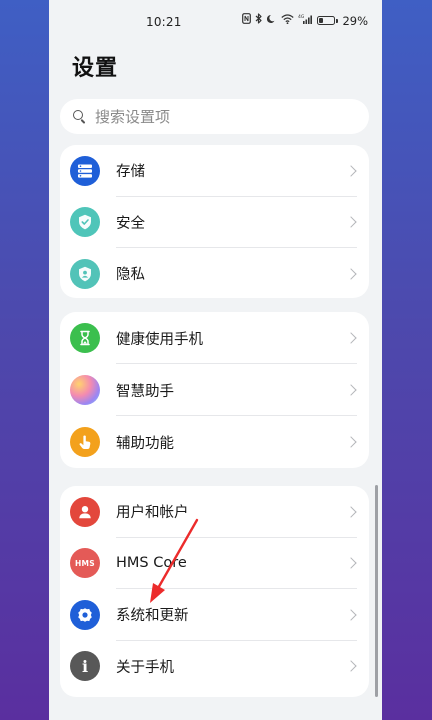 This screenshot has height=720, width=432. I want to click on settings-item-label: 存储, so click(130, 172).